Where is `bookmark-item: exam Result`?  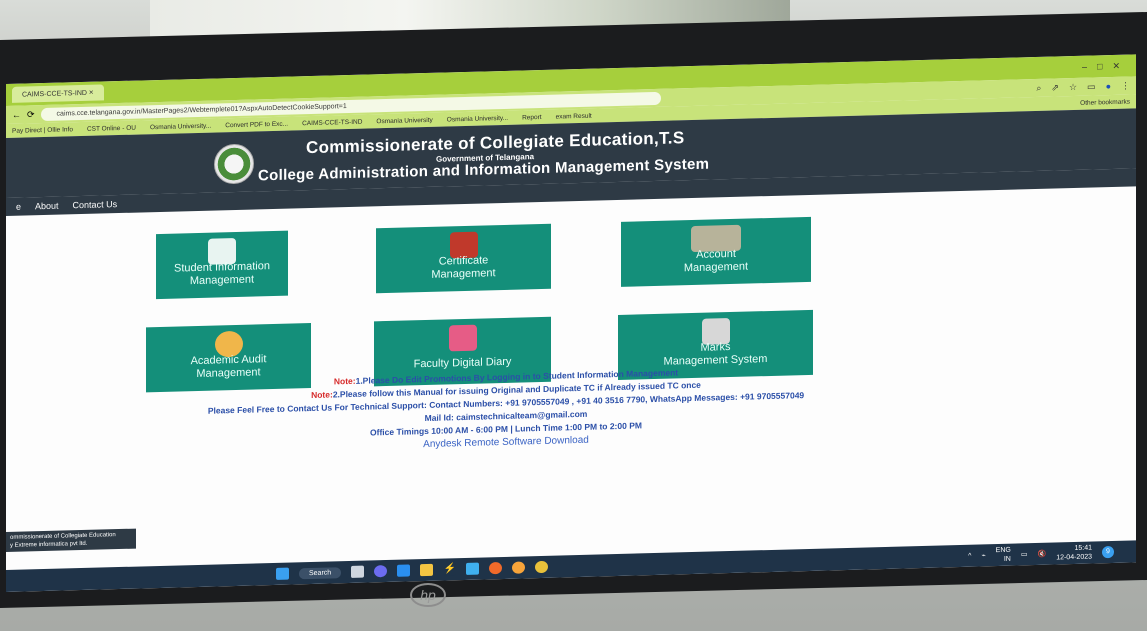 bookmark-item: exam Result is located at coordinates (574, 116).